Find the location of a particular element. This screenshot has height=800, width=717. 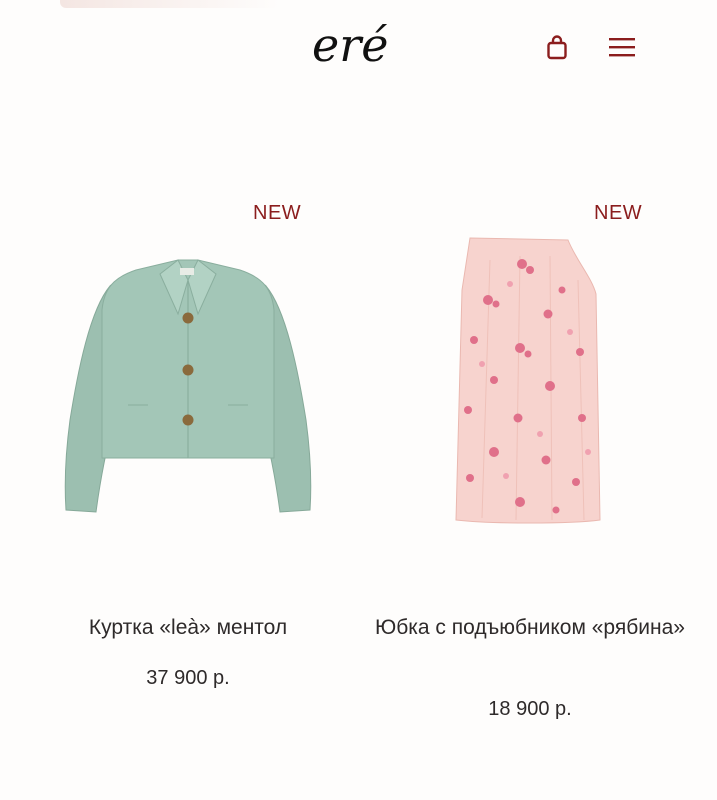

menu-button is located at coordinates (622, 47).